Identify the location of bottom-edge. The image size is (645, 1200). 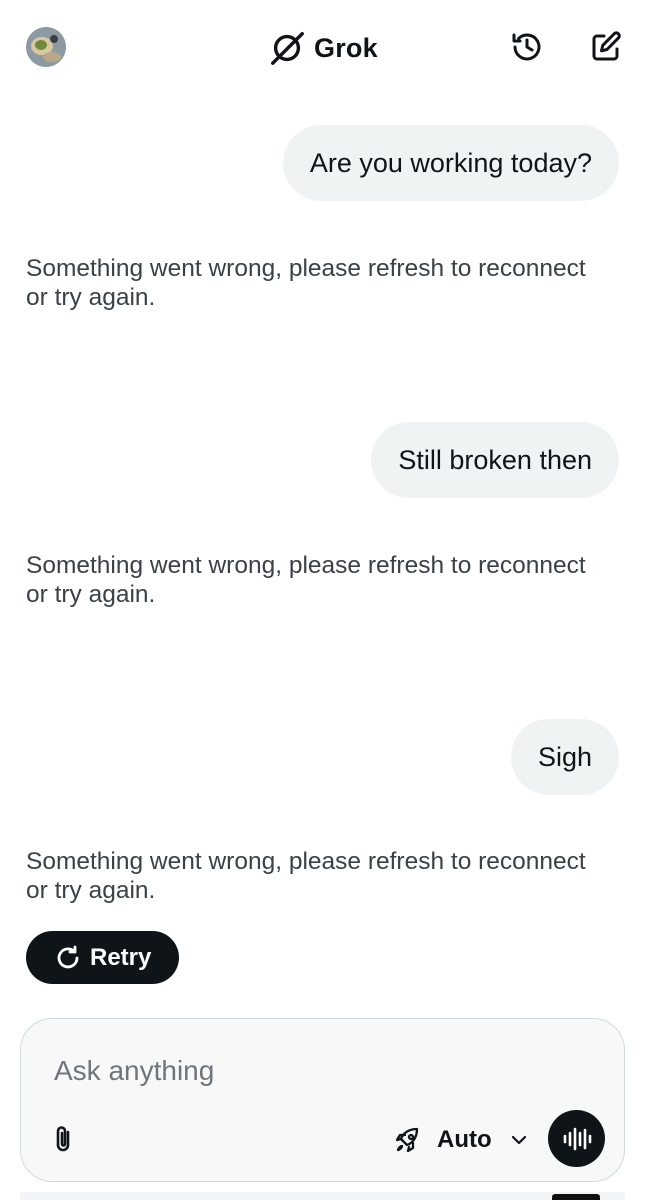
(322, 1196).